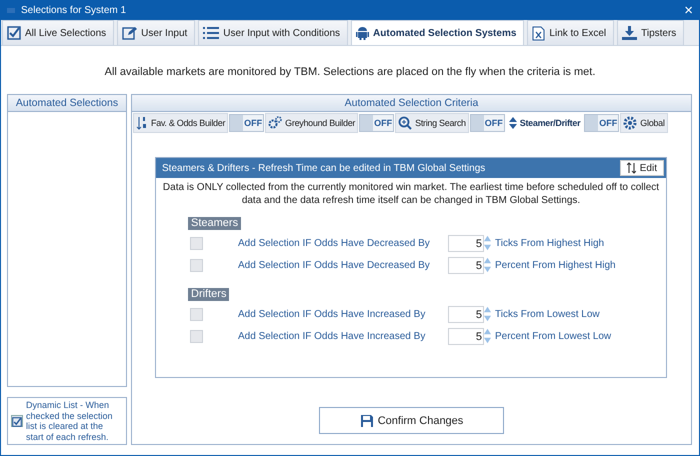 This screenshot has height=456, width=700. Describe the element at coordinates (11, 10) in the screenshot. I see `app-icon` at that location.